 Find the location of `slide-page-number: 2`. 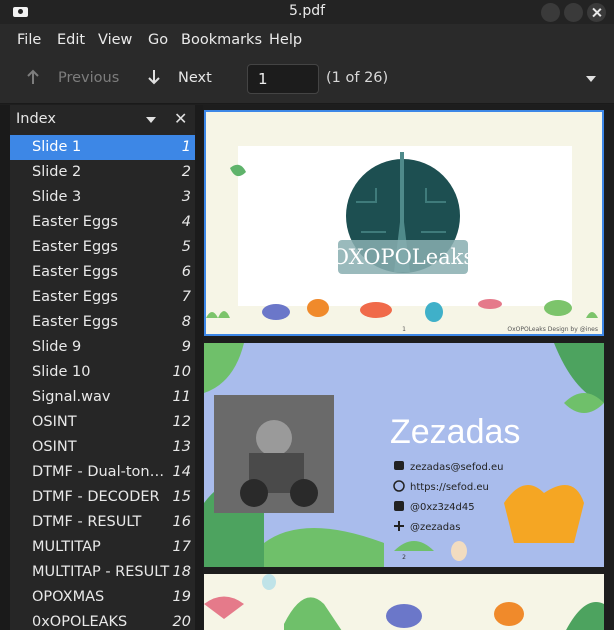

slide-page-number: 2 is located at coordinates (404, 557).